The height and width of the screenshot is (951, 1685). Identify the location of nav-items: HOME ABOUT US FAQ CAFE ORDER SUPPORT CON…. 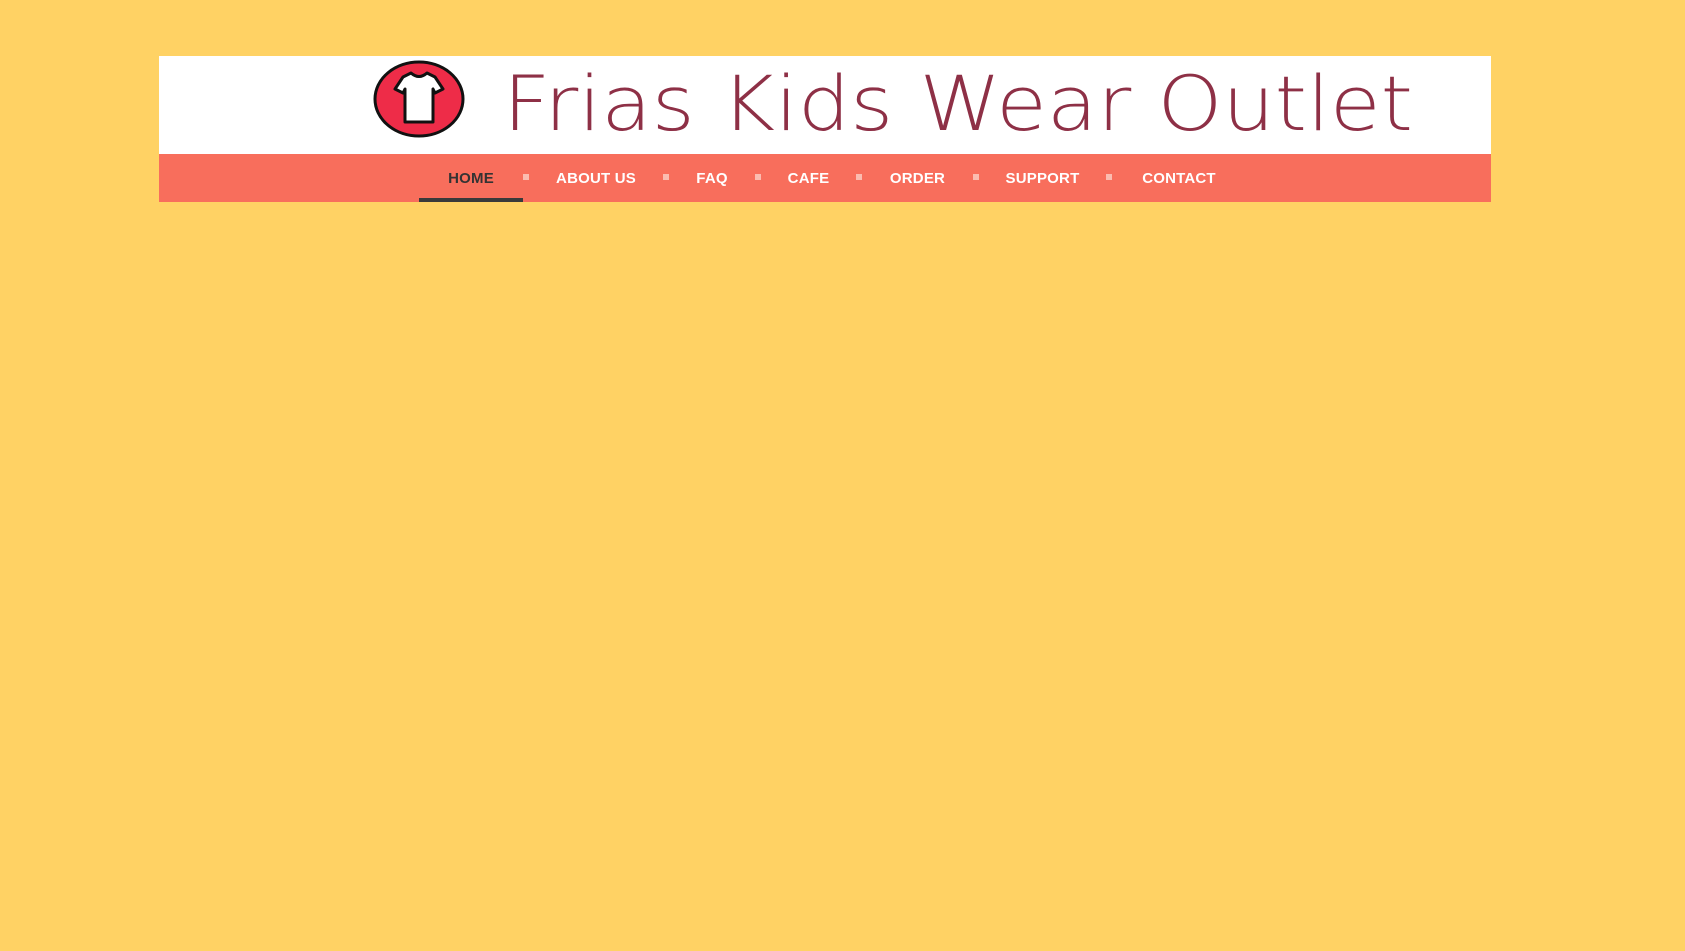
(832, 178).